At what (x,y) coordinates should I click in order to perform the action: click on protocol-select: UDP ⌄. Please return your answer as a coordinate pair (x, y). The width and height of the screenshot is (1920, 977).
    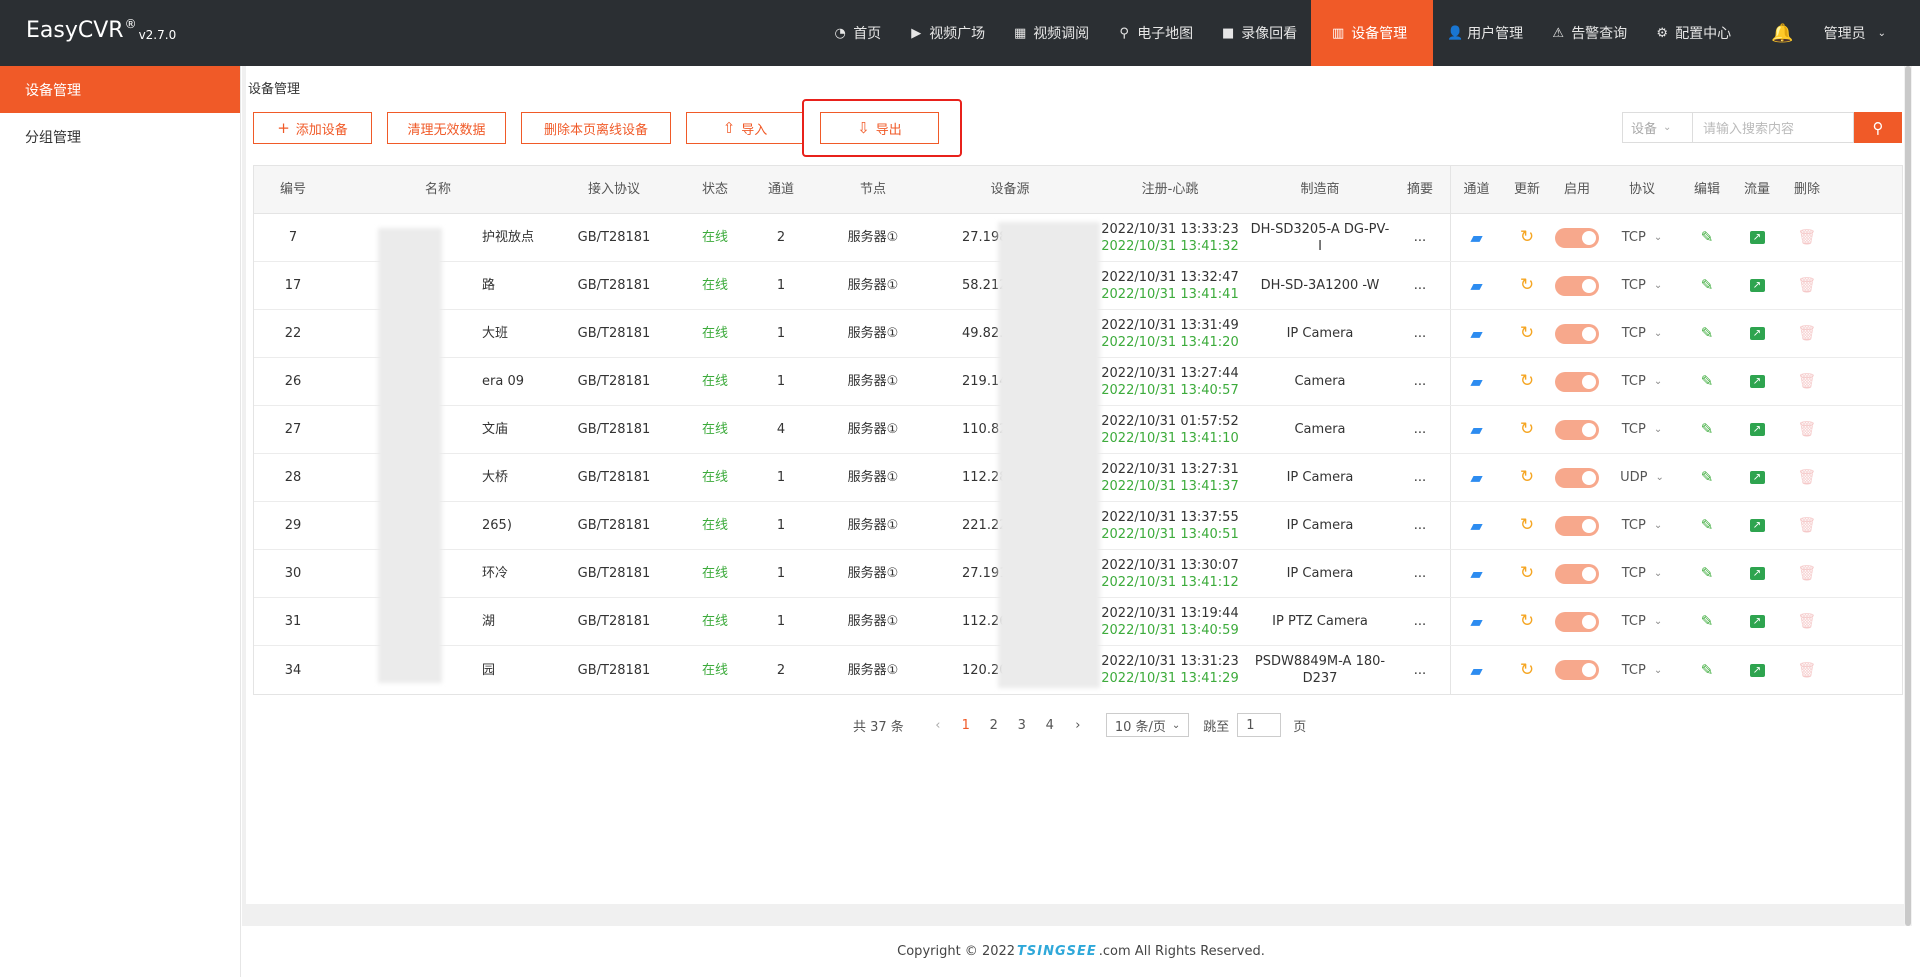
    Looking at the image, I should click on (1642, 477).